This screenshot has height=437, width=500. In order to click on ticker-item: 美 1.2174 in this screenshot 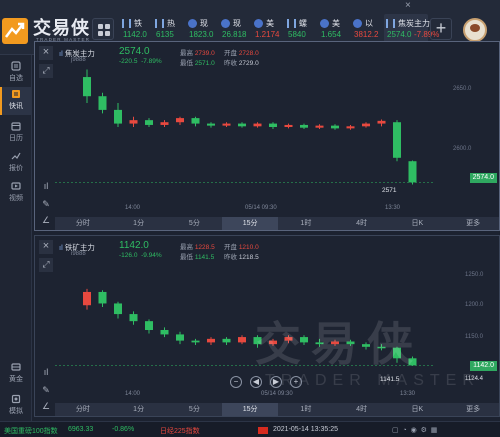, I will do `click(268, 29)`.